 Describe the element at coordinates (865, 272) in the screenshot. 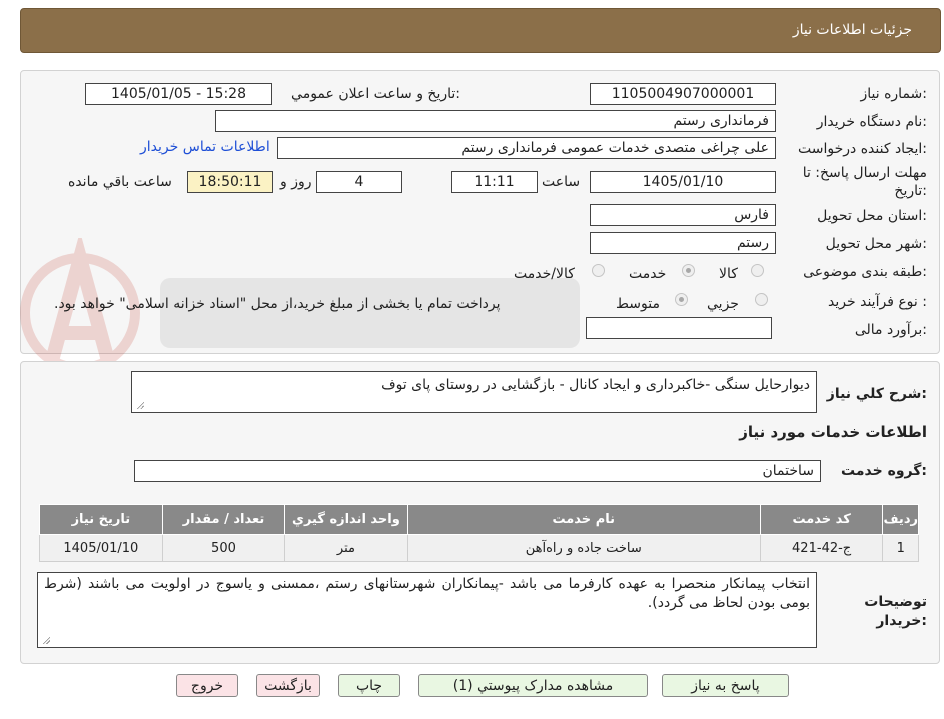

I see `category-label: طبقه بندی موضوعی:` at that location.